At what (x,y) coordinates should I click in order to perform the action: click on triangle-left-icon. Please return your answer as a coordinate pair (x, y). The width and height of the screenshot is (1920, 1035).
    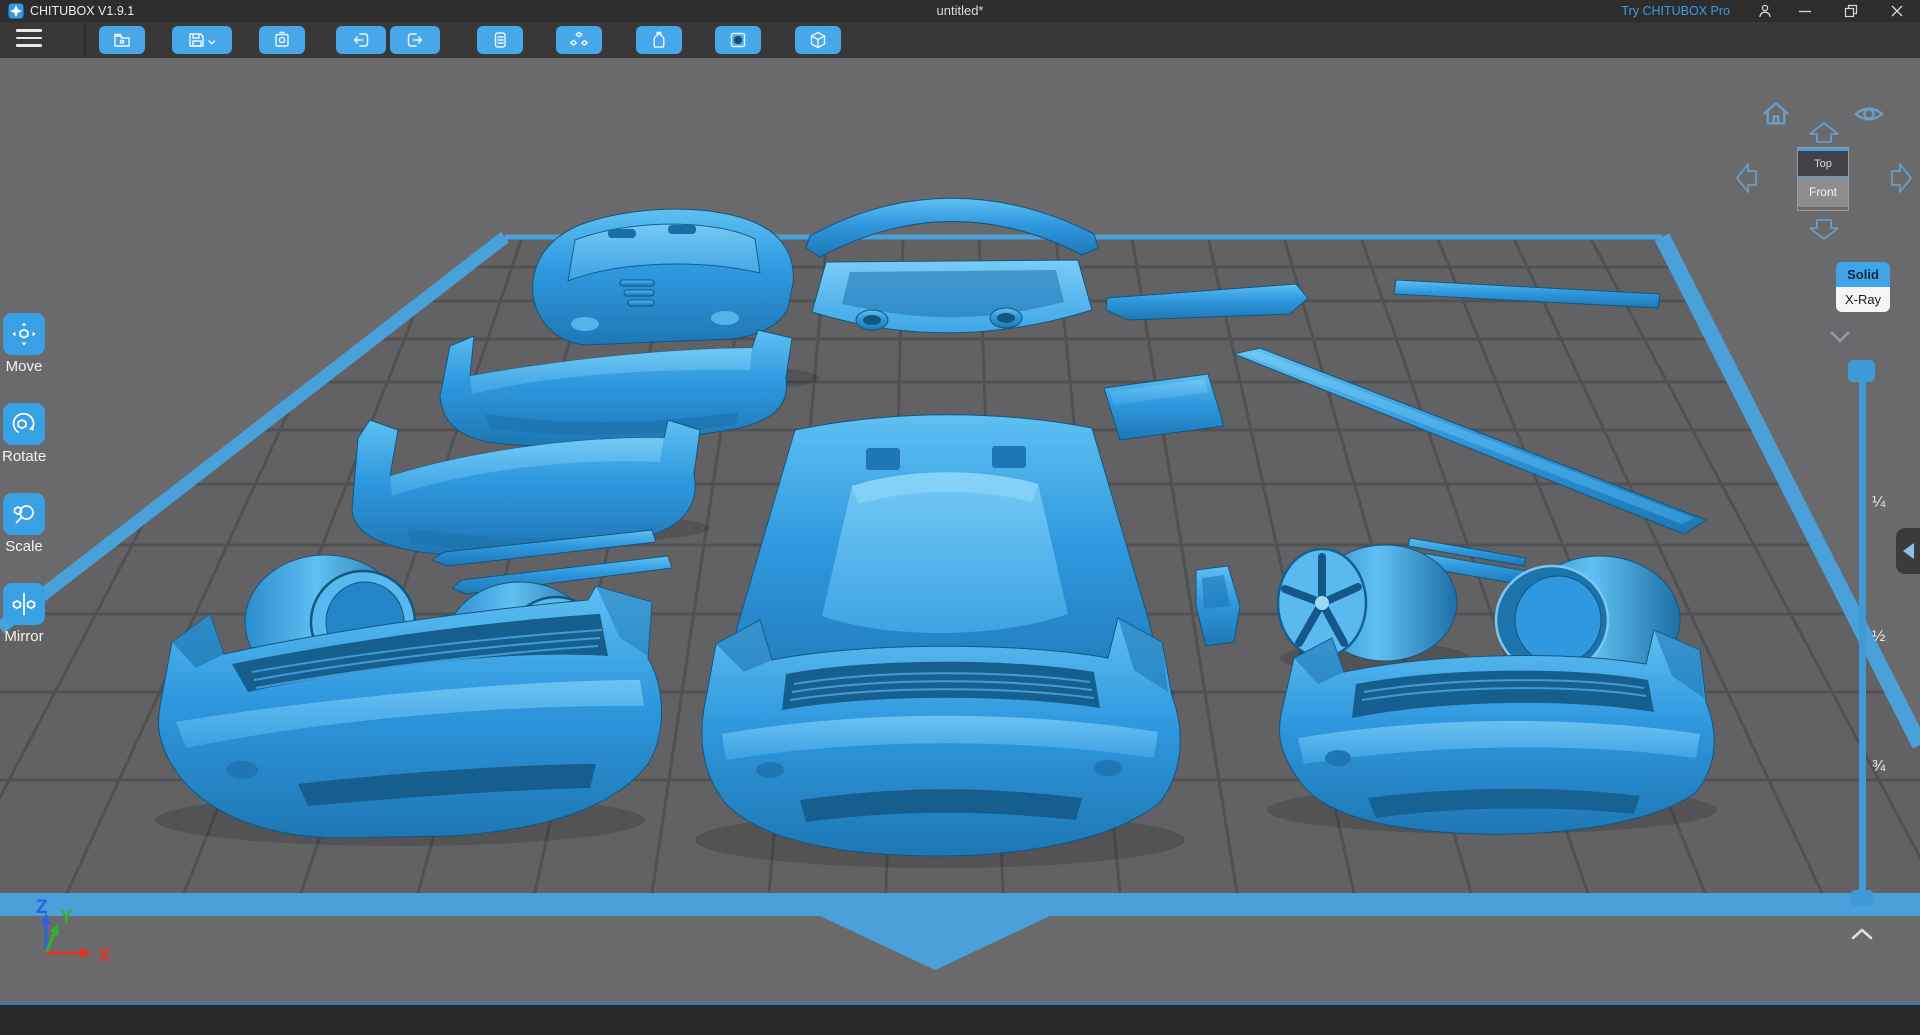
    Looking at the image, I should click on (1908, 551).